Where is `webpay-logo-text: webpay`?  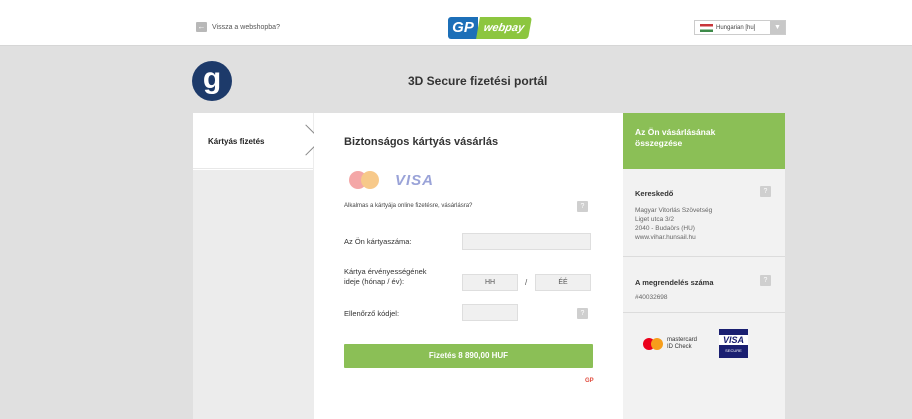
webpay-logo-text: webpay is located at coordinates (504, 28).